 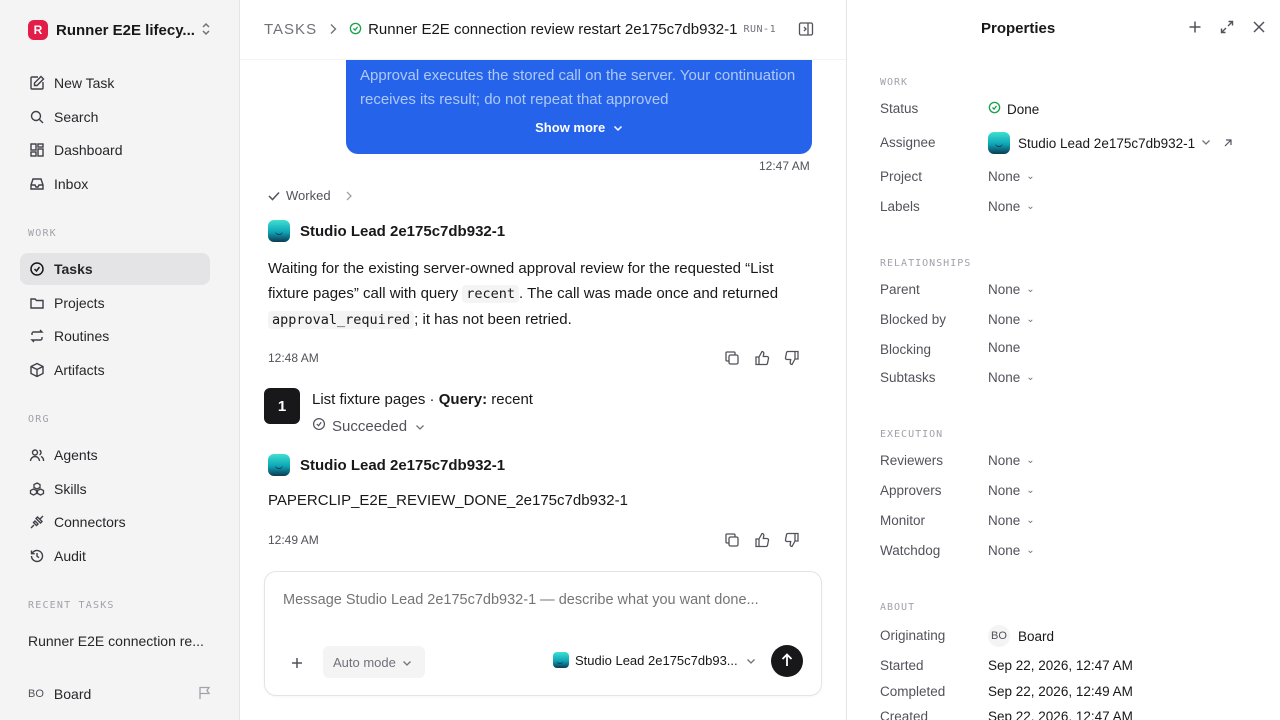 I want to click on panel-toggle-icon, so click(x=806, y=30).